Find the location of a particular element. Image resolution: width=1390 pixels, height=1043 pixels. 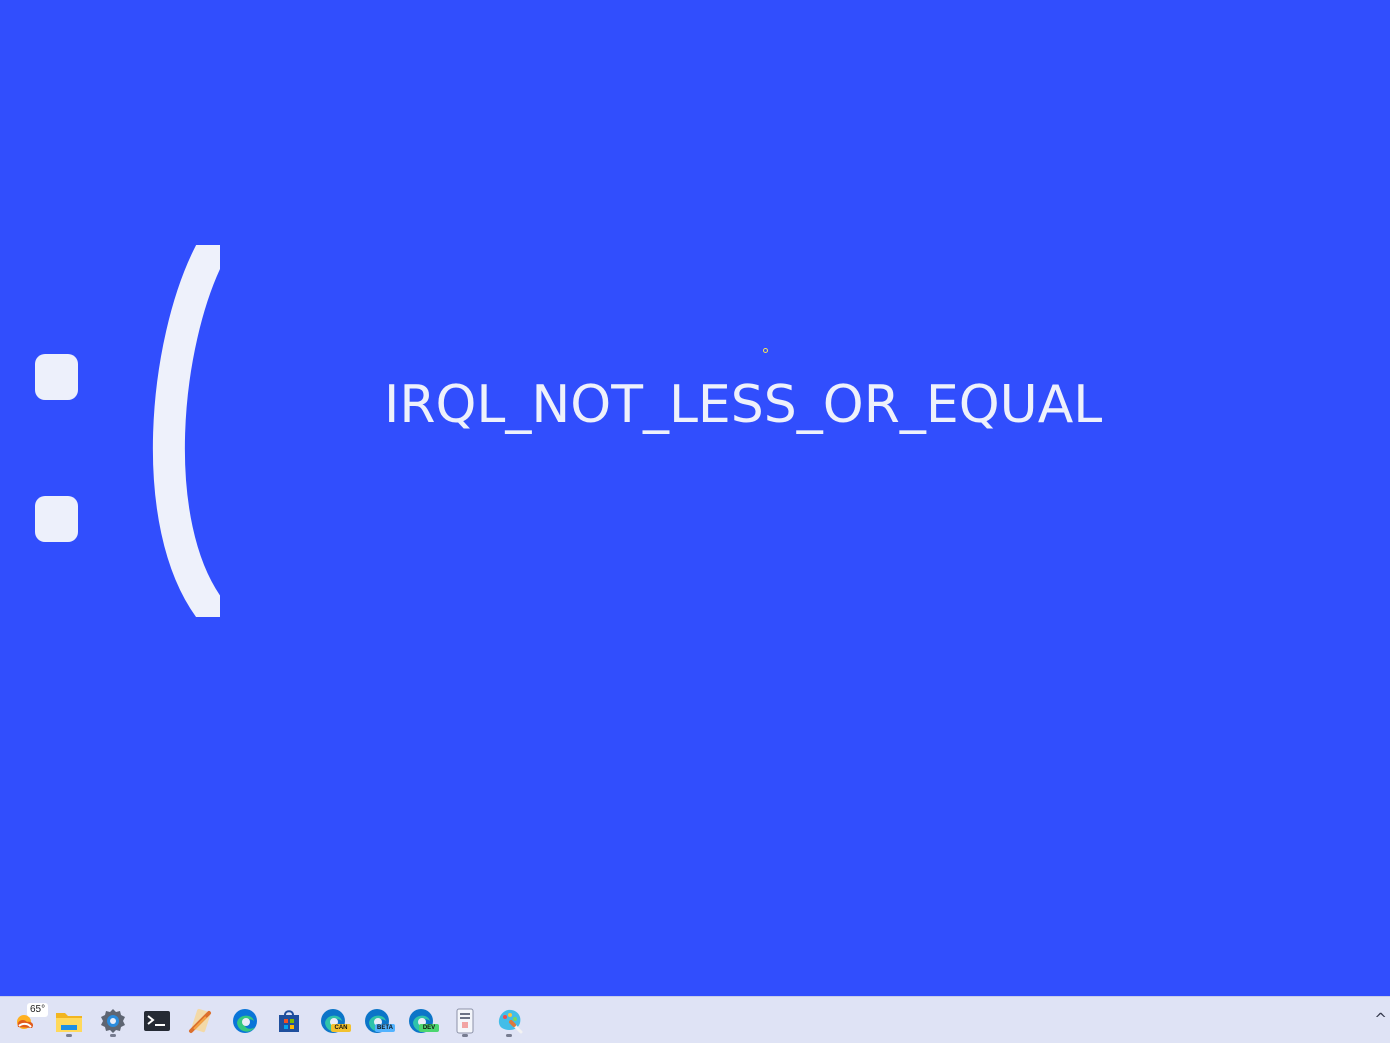

mouse-cursor-indicator is located at coordinates (765, 350).